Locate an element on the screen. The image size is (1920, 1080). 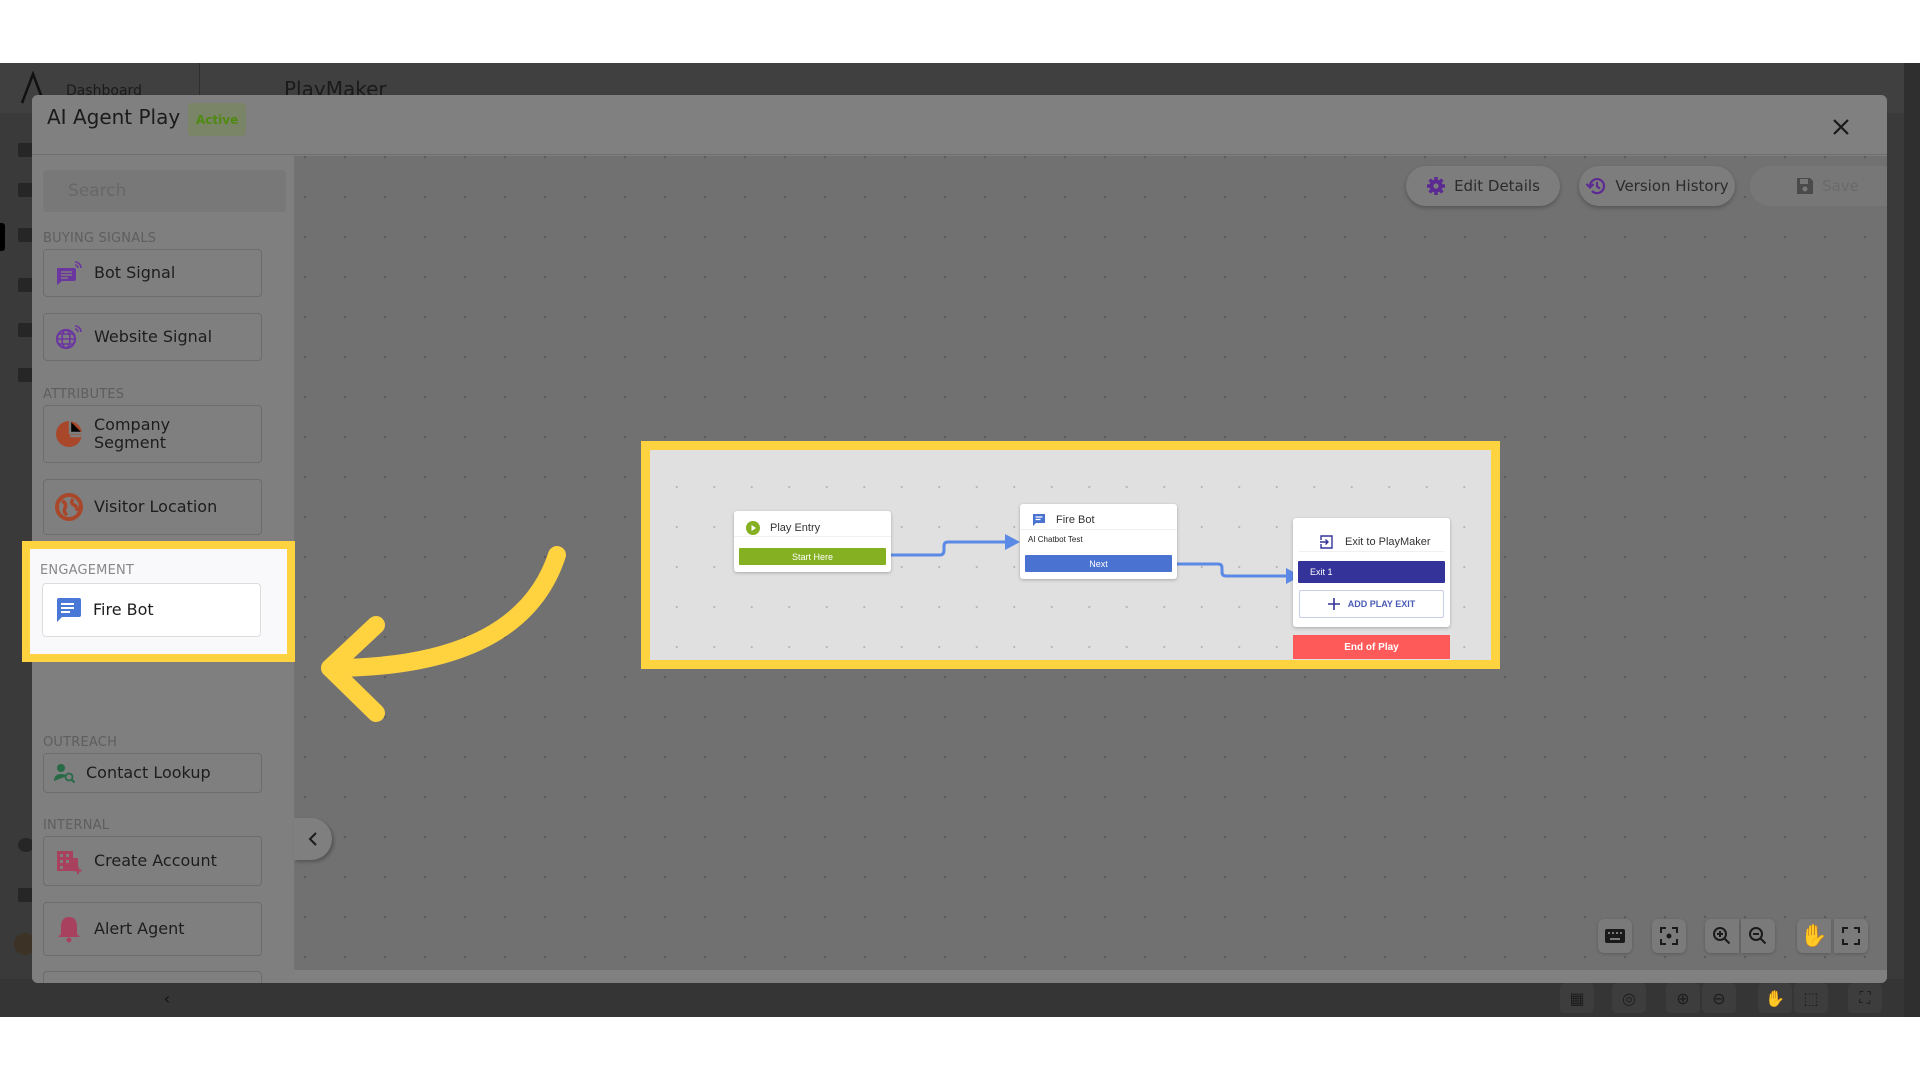
fit-view-button is located at coordinates (1669, 936).